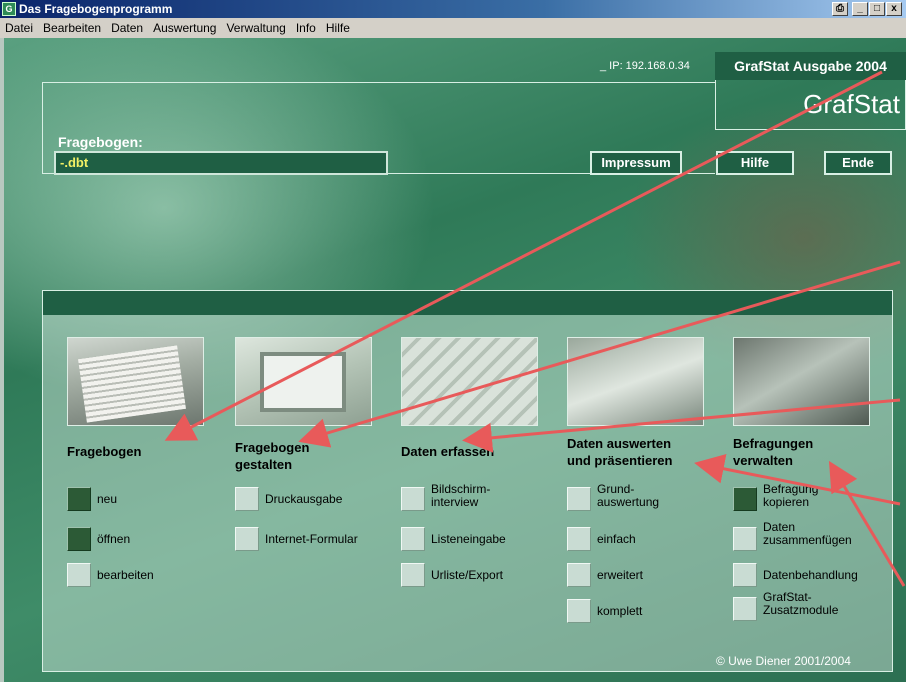 The width and height of the screenshot is (906, 682). What do you see at coordinates (304, 499) in the screenshot?
I see `option-label: Druckausgabe` at bounding box center [304, 499].